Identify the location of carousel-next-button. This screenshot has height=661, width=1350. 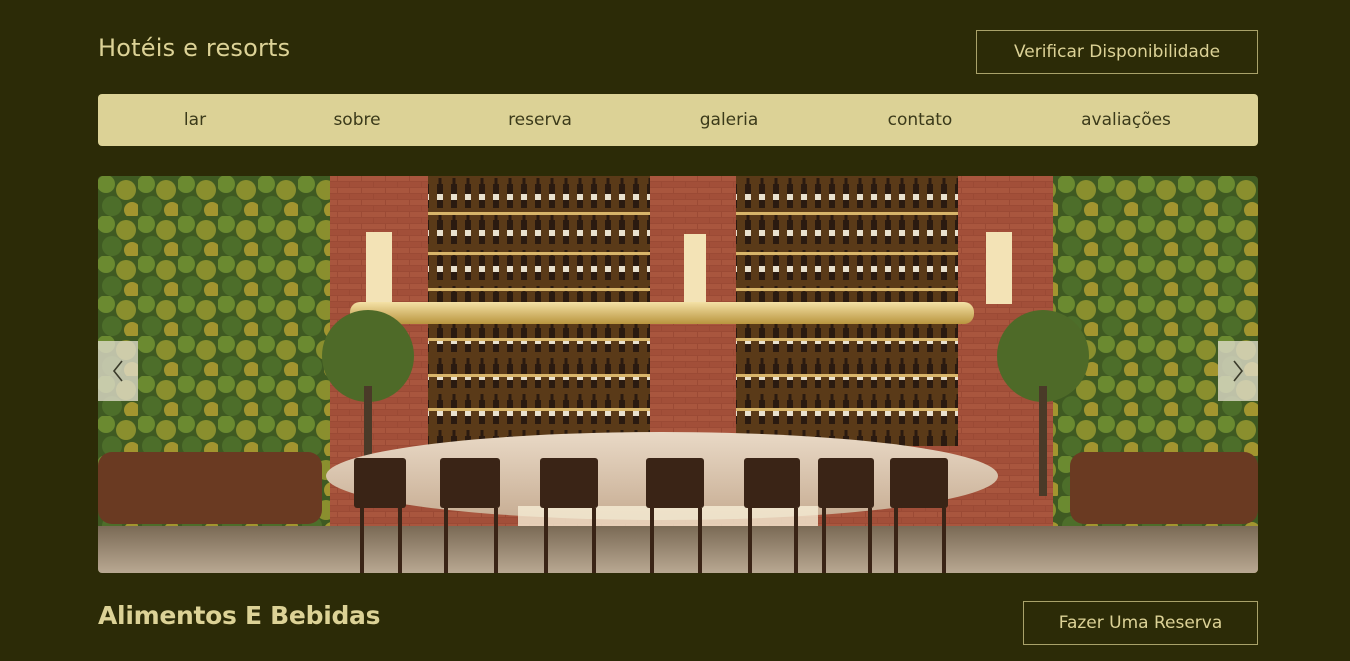
(1238, 371).